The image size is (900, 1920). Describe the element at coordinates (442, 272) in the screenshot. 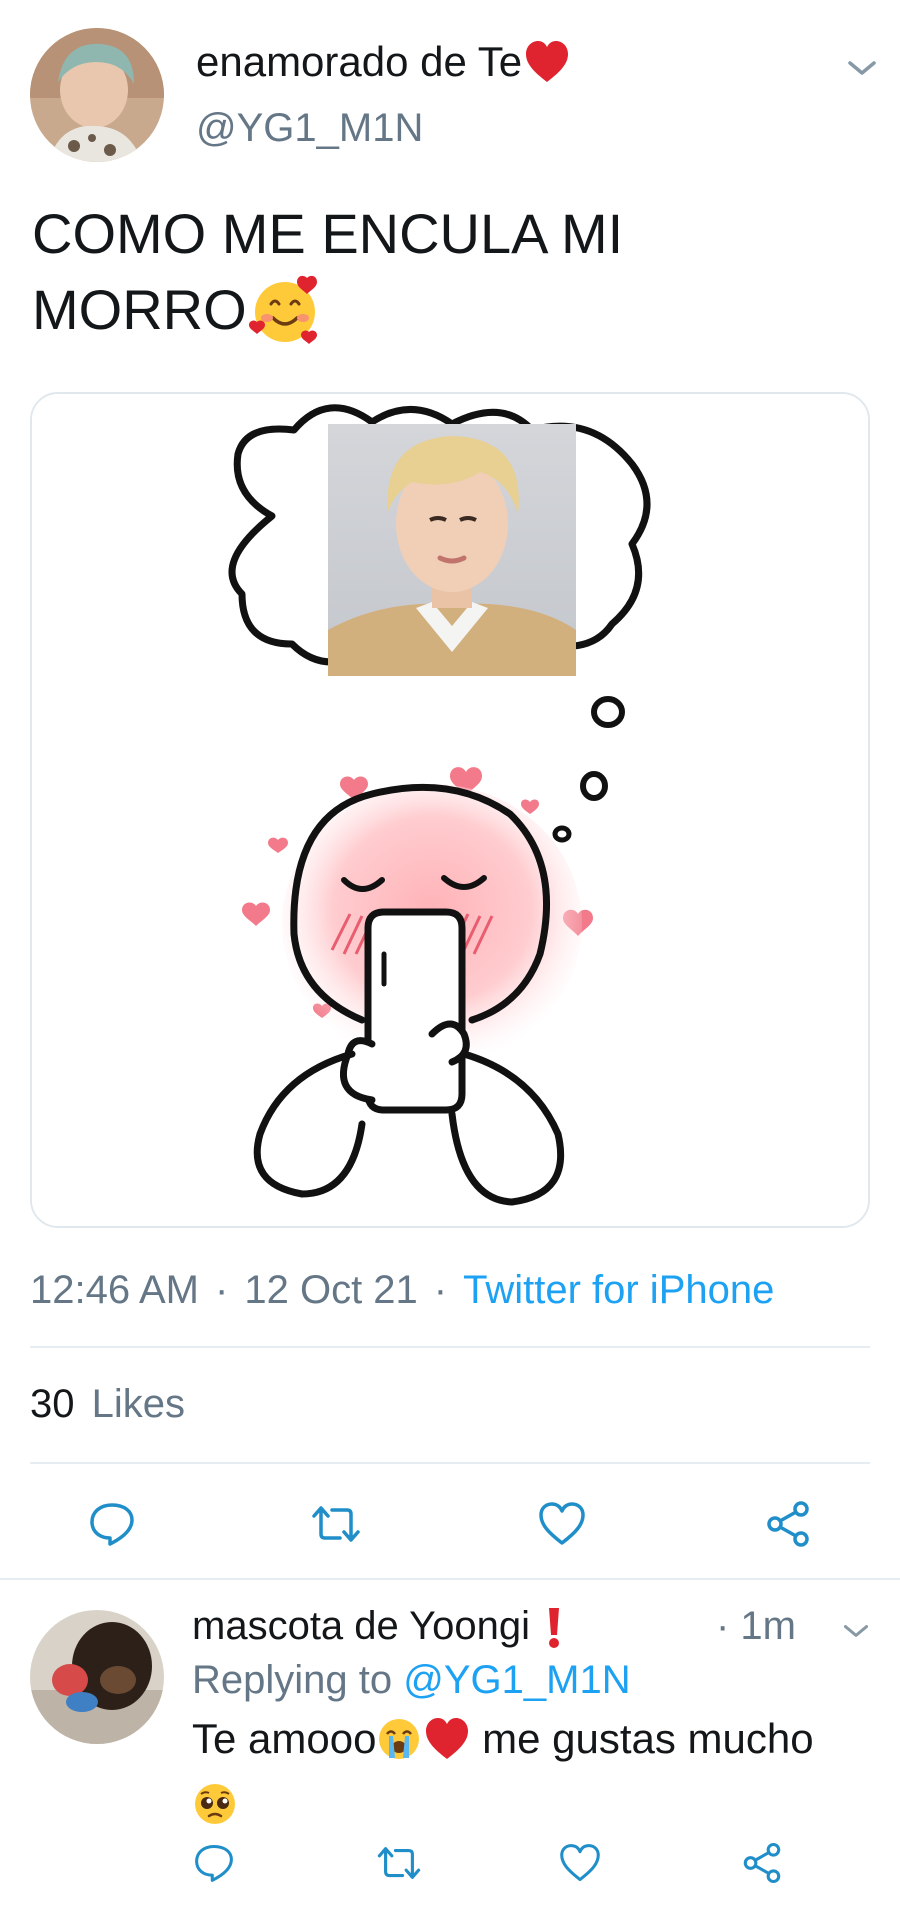

I see `tweet-text: COMO ME ENCULA MI MORRO` at that location.